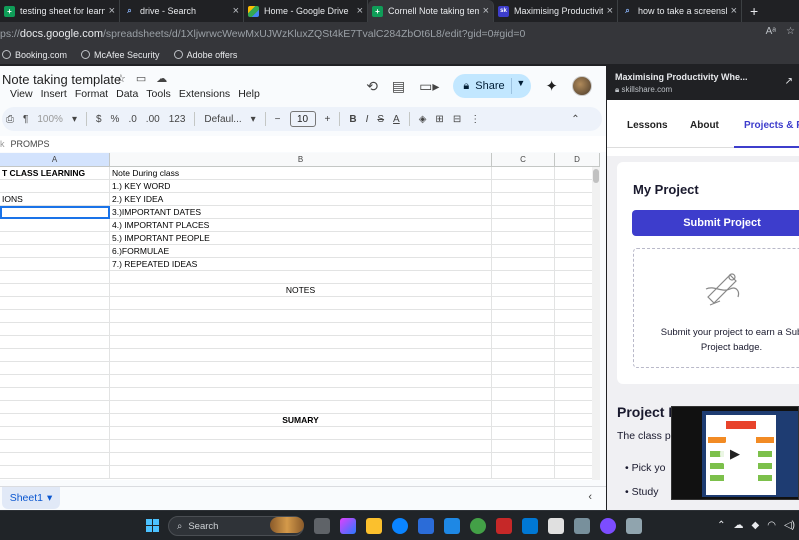 This screenshot has height=540, width=799. I want to click on column-header-b: B, so click(301, 160).